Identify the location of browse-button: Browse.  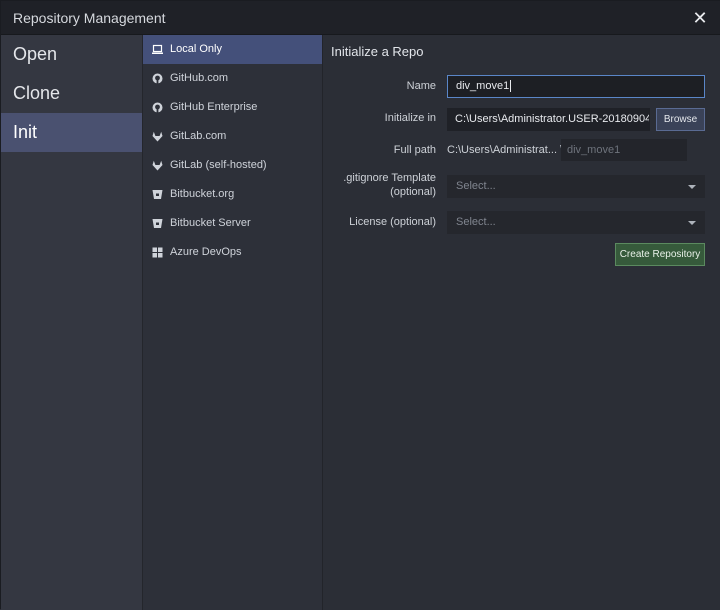
(680, 119).